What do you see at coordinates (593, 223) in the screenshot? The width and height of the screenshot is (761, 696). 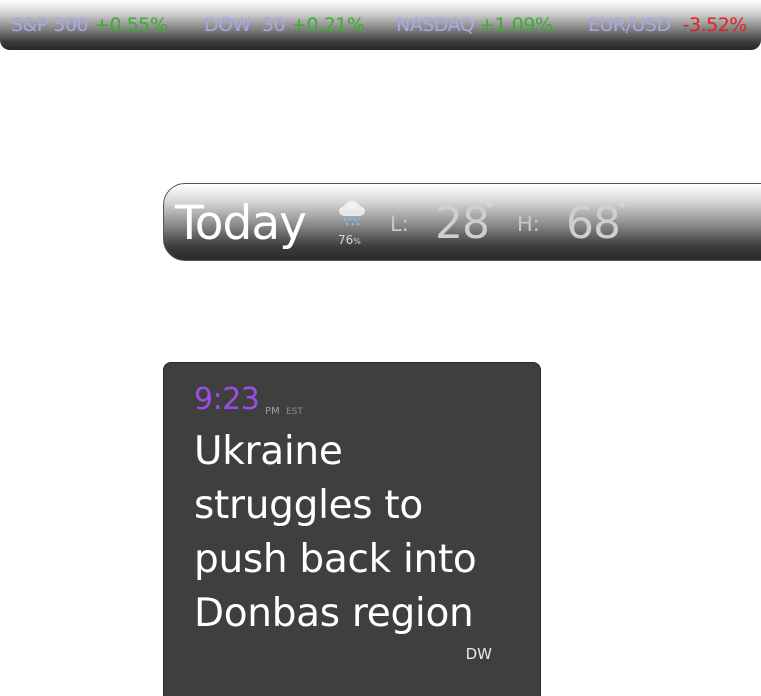 I see `high-temp-value: 68` at bounding box center [593, 223].